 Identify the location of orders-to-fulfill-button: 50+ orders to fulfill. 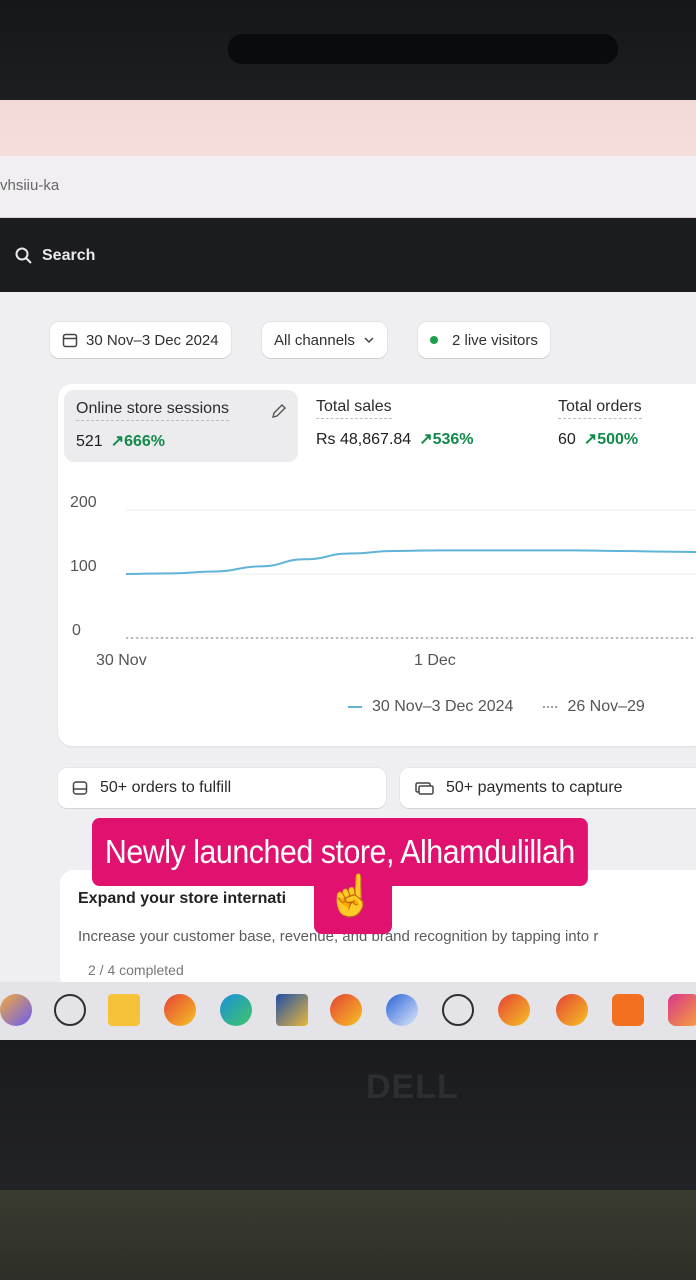
(222, 788).